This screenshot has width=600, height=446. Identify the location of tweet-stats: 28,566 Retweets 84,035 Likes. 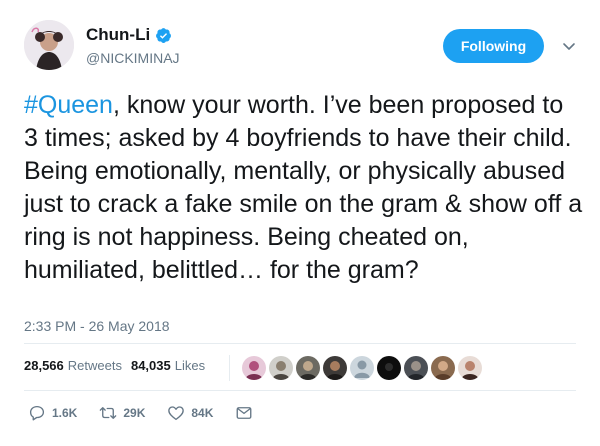
(119, 365).